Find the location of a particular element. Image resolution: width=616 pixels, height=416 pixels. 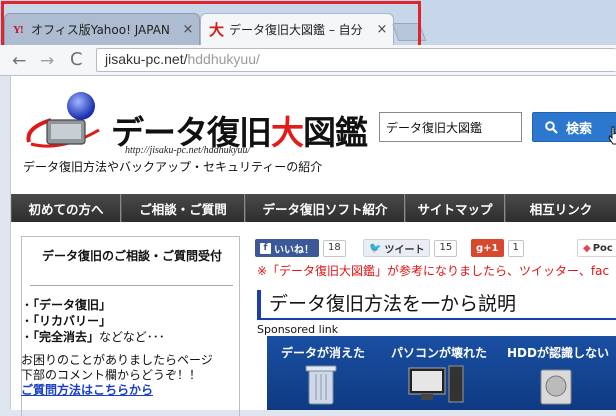

address-bar: jisaku-pc.net/hddhukyuu/ is located at coordinates (356, 60).